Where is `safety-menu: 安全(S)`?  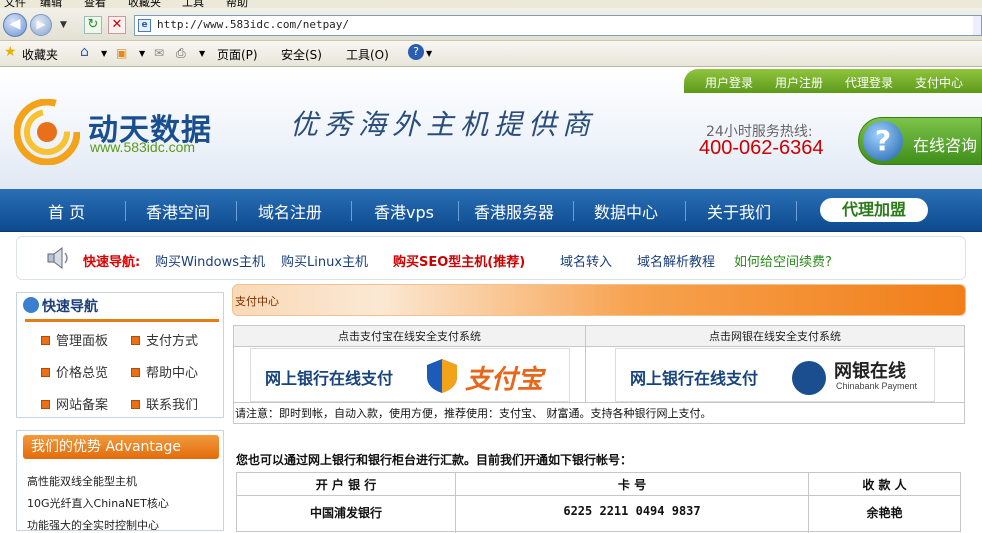 safety-menu: 安全(S) is located at coordinates (301, 54).